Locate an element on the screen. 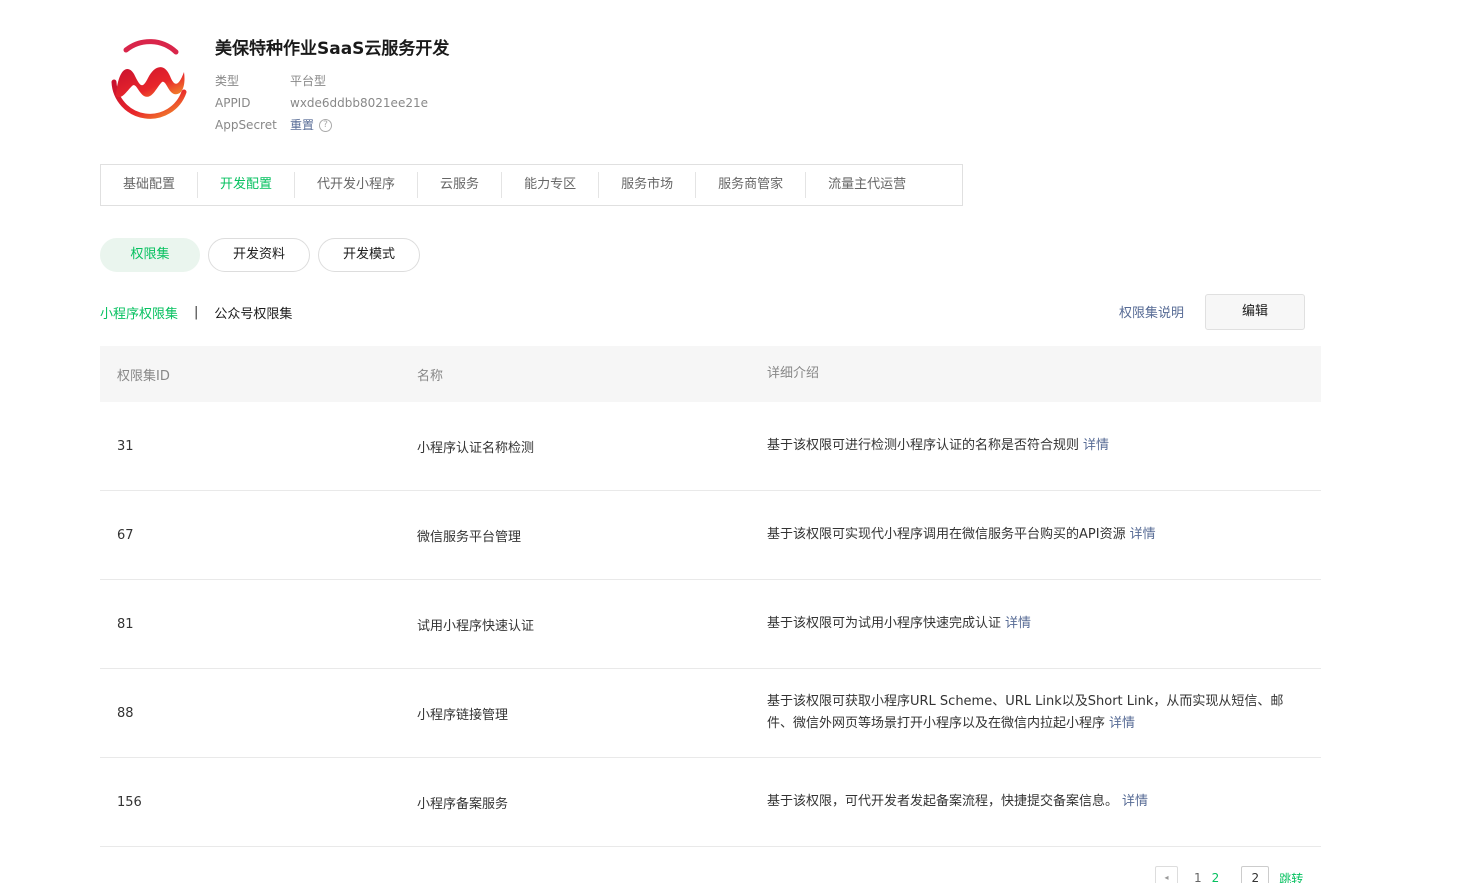 This screenshot has width=1483, height=883. permission-type-nav: 小程序权限集 | 公众号权限集 is located at coordinates (196, 312).